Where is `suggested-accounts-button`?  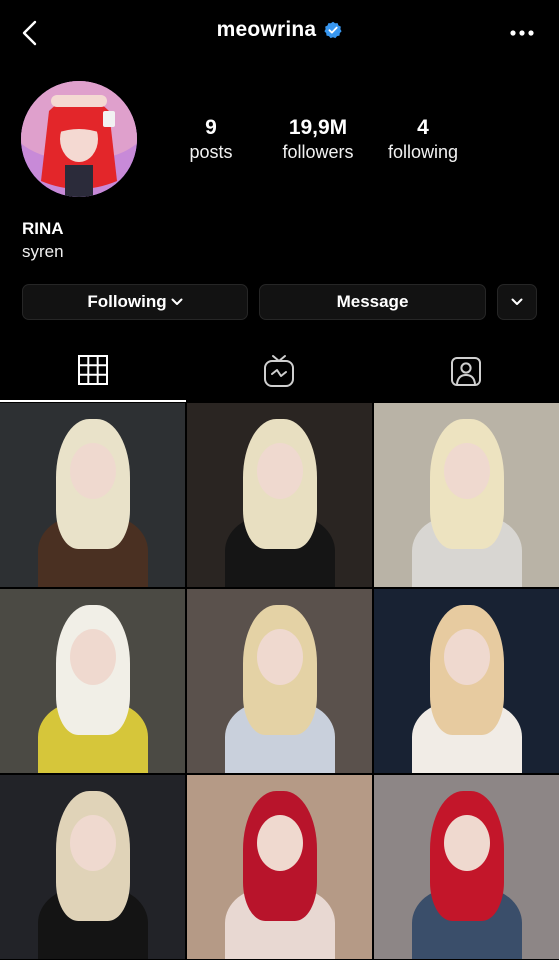
suggested-accounts-button is located at coordinates (517, 302).